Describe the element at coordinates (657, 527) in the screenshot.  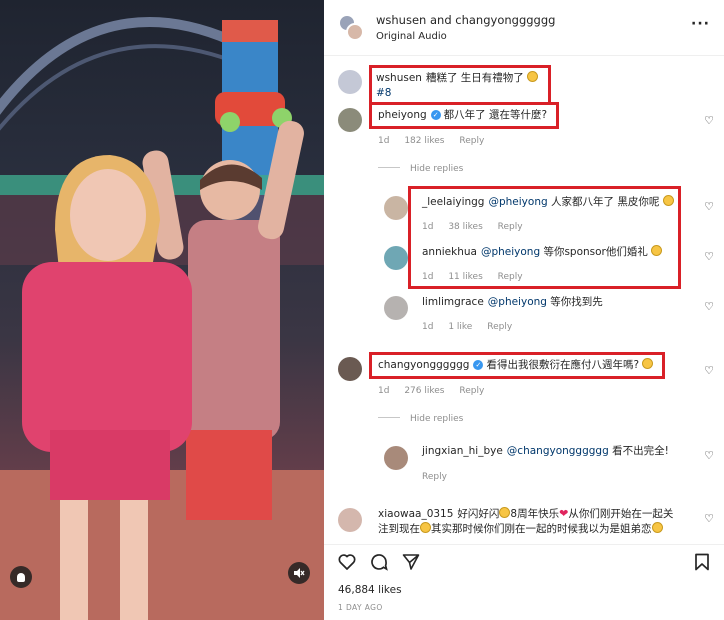
I see `laugh-emoji-icon` at that location.